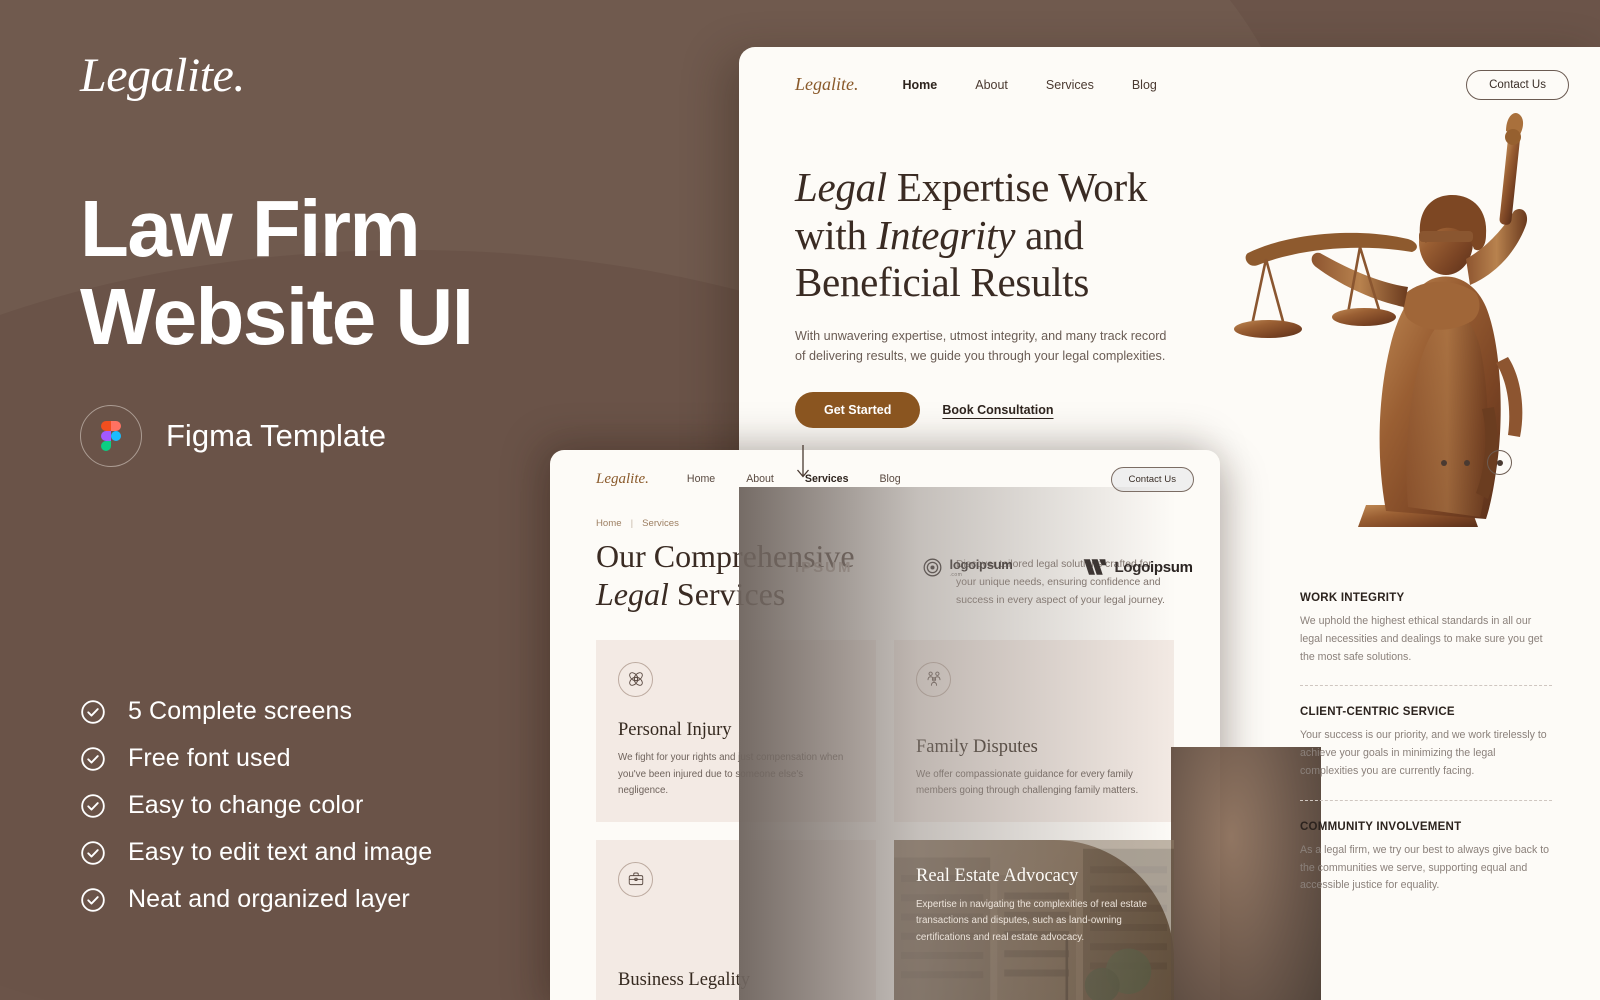 This screenshot has width=1600, height=1000. I want to click on value-block-title: COMMUNITY INVOLVEMENT, so click(1381, 826).